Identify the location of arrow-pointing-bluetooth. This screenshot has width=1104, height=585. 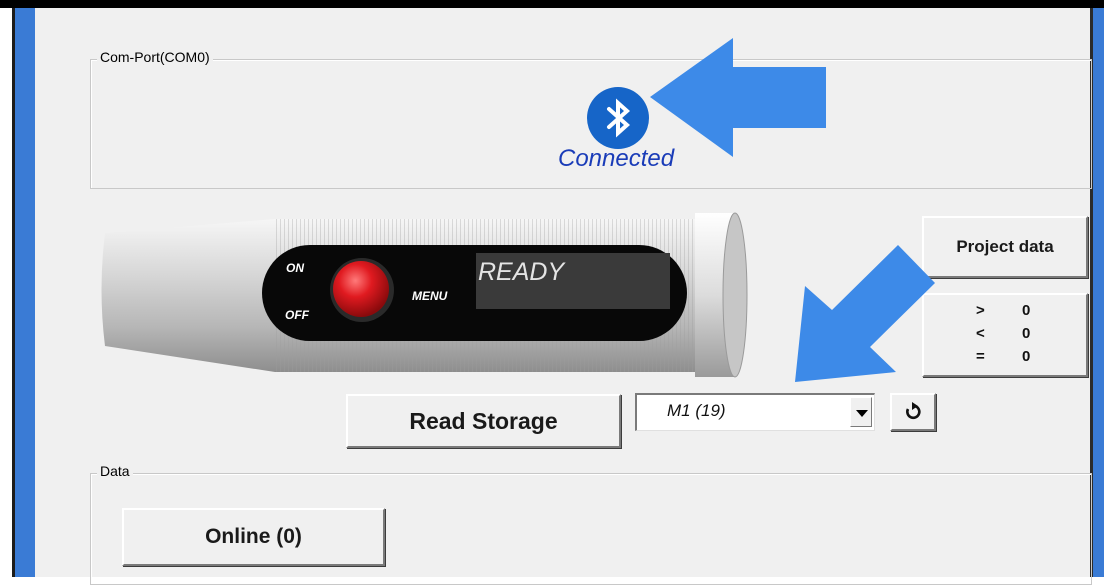
(738, 97).